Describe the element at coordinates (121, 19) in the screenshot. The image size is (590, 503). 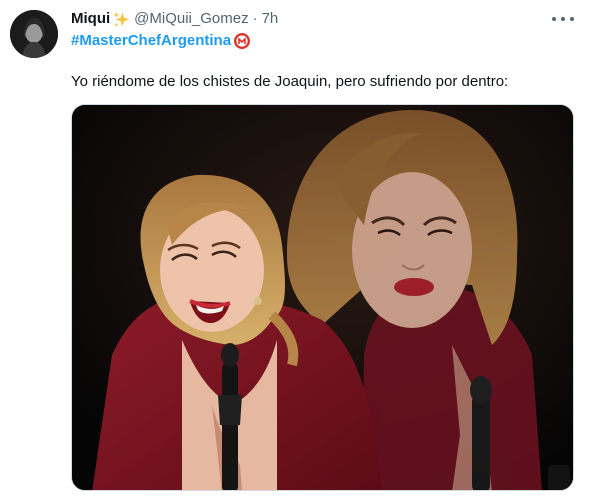
I see `sparkles-icon` at that location.